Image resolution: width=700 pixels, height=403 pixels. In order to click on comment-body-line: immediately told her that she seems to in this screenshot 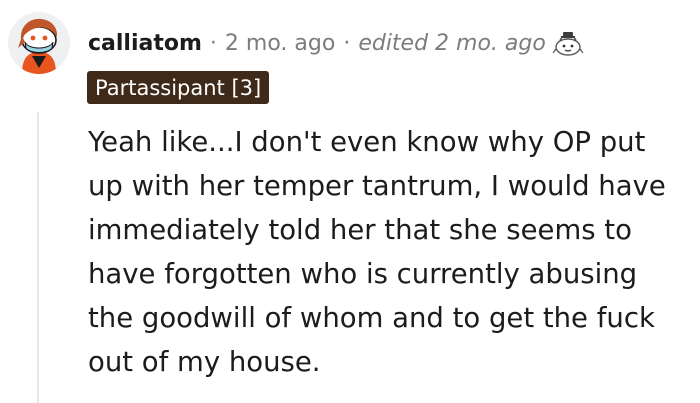, I will do `click(360, 230)`.